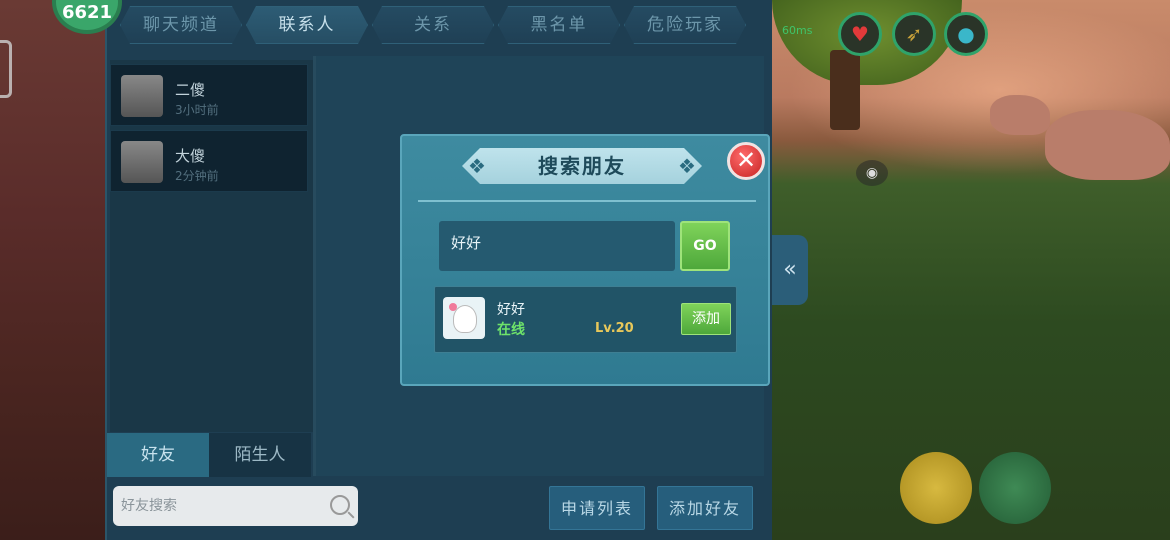 Image resolution: width=1170 pixels, height=540 pixels. I want to click on tab-relations: 关系, so click(433, 25).